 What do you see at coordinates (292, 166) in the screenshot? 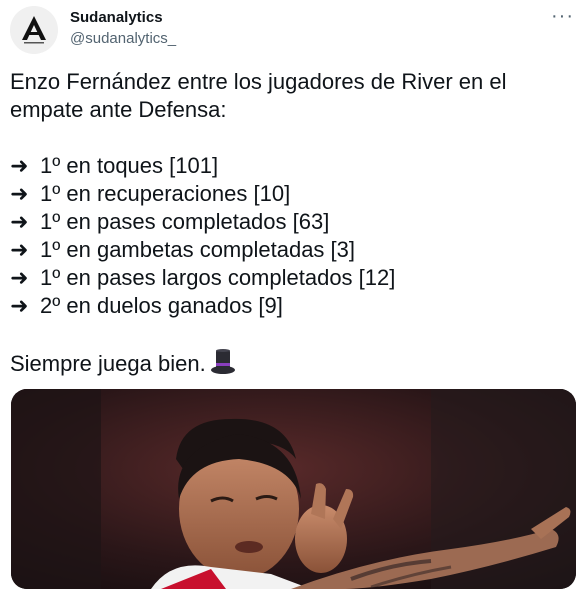
I see `stat-line: ➜ 1º en toques [101]` at bounding box center [292, 166].